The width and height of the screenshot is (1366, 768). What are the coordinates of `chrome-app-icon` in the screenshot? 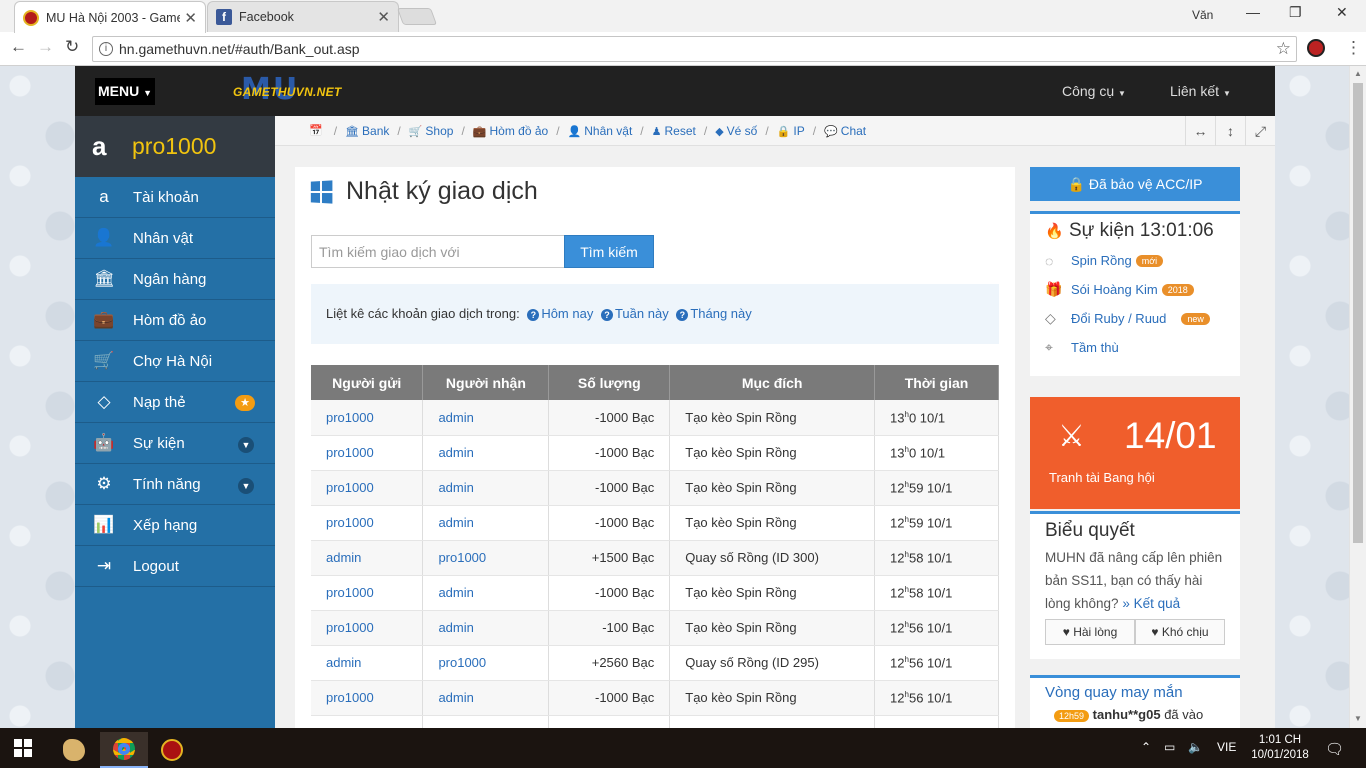 It's located at (124, 750).